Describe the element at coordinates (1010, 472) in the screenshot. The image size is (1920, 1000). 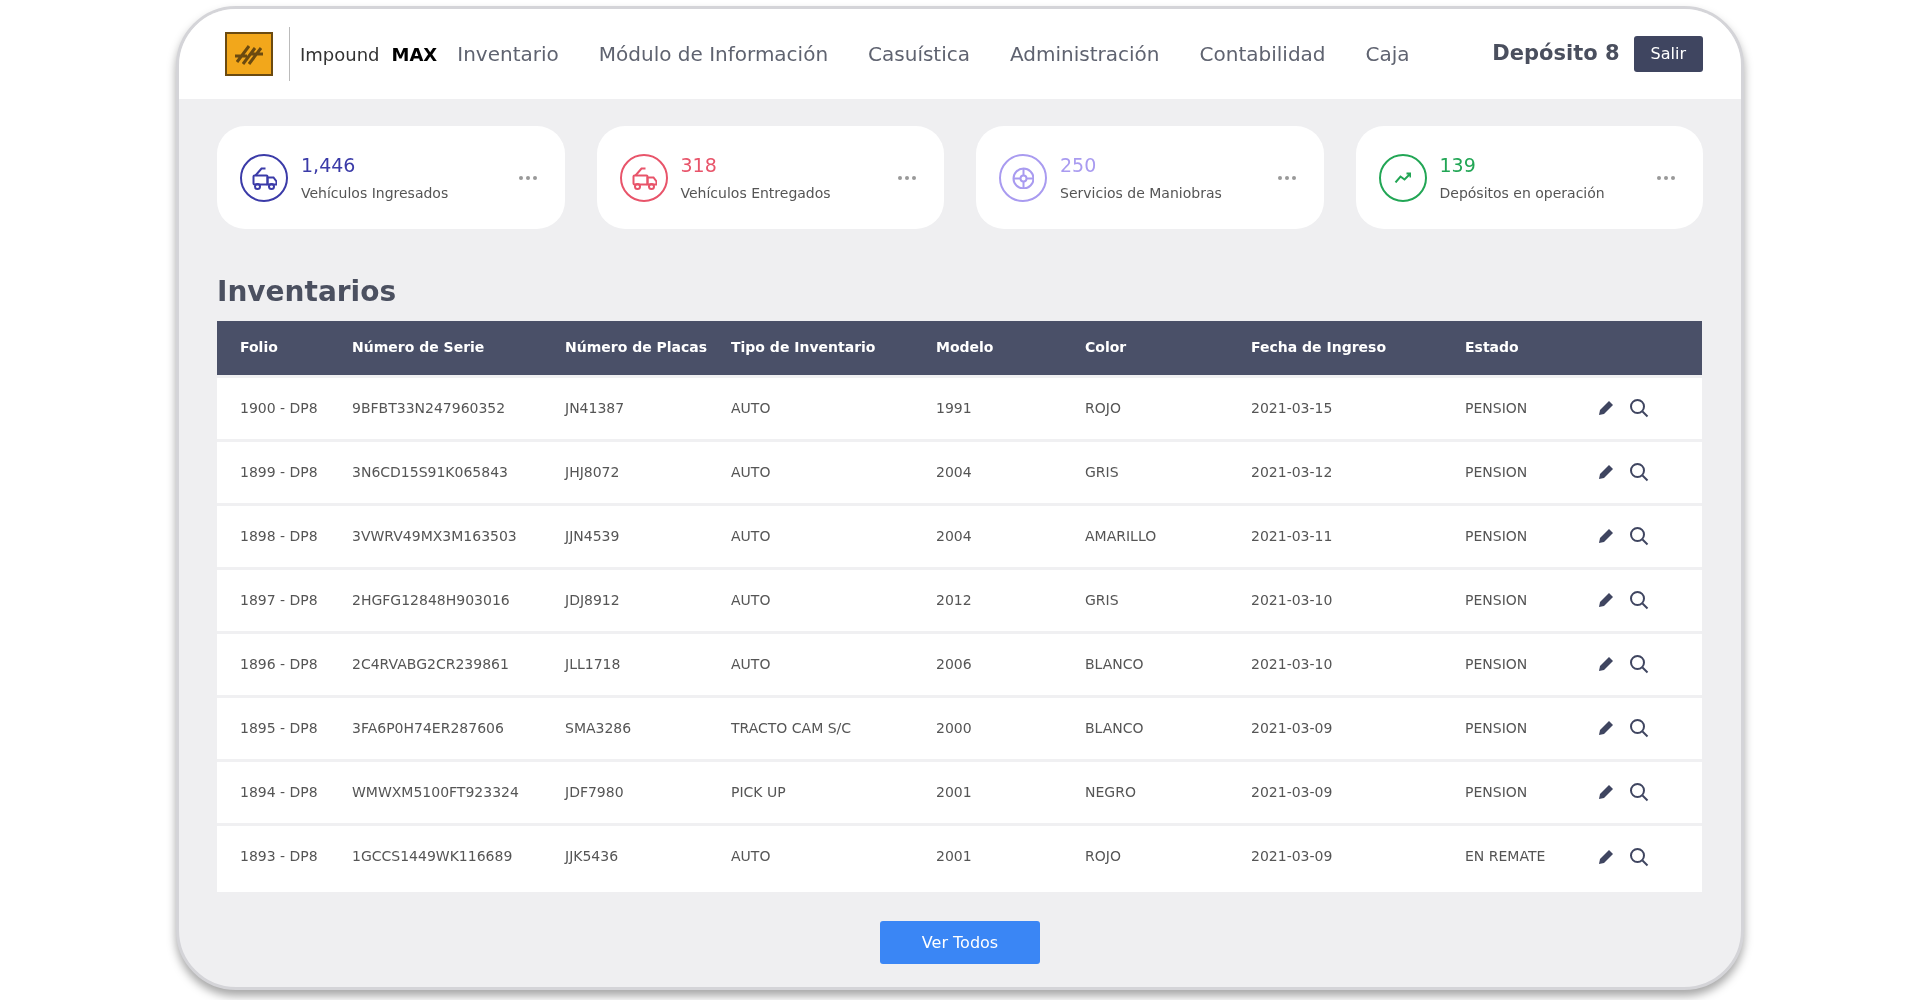
I see `table-cell: 2004` at that location.